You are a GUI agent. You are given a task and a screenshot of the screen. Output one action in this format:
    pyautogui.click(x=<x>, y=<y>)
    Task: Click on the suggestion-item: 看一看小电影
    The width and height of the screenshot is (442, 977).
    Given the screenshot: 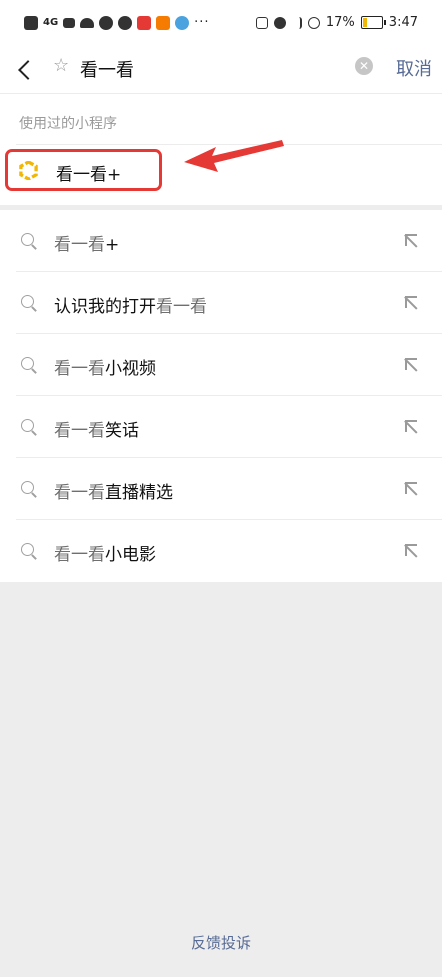 What is the action you would take?
    pyautogui.click(x=221, y=551)
    